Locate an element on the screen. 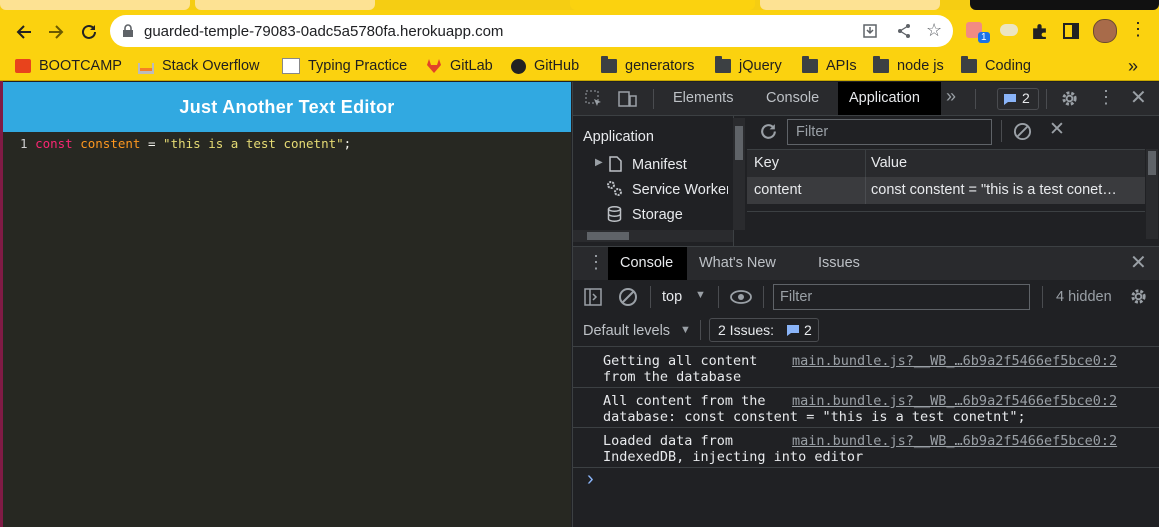 The width and height of the screenshot is (1159, 527). sidebar-vertical-scrollbar is located at coordinates (739, 174).